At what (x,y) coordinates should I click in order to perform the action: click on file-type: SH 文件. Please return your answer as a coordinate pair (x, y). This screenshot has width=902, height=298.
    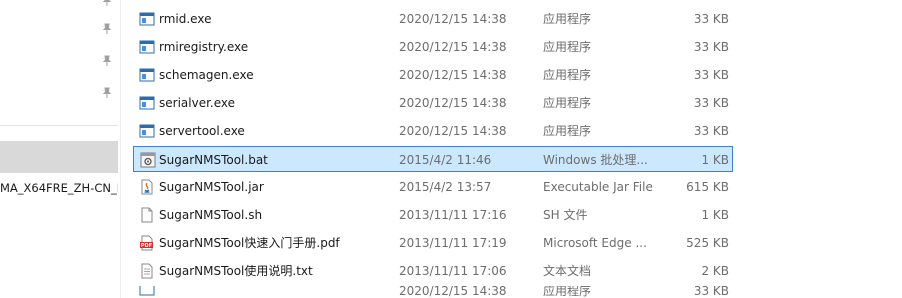
    Looking at the image, I should click on (565, 215).